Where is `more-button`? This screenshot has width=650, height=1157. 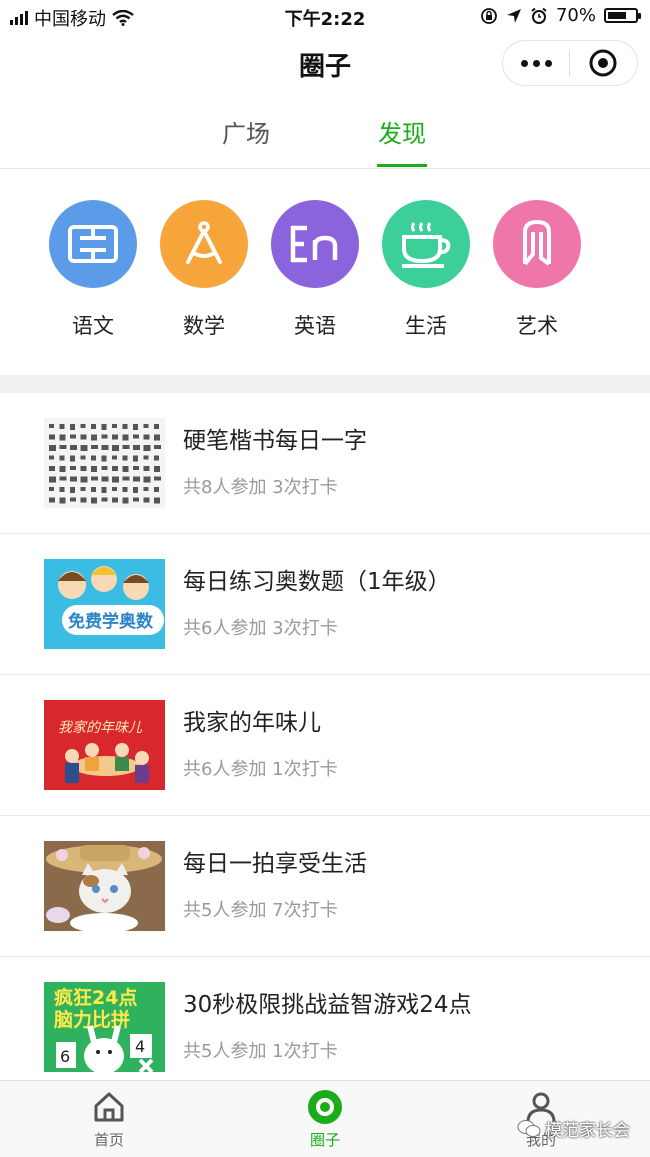
more-button is located at coordinates (536, 63).